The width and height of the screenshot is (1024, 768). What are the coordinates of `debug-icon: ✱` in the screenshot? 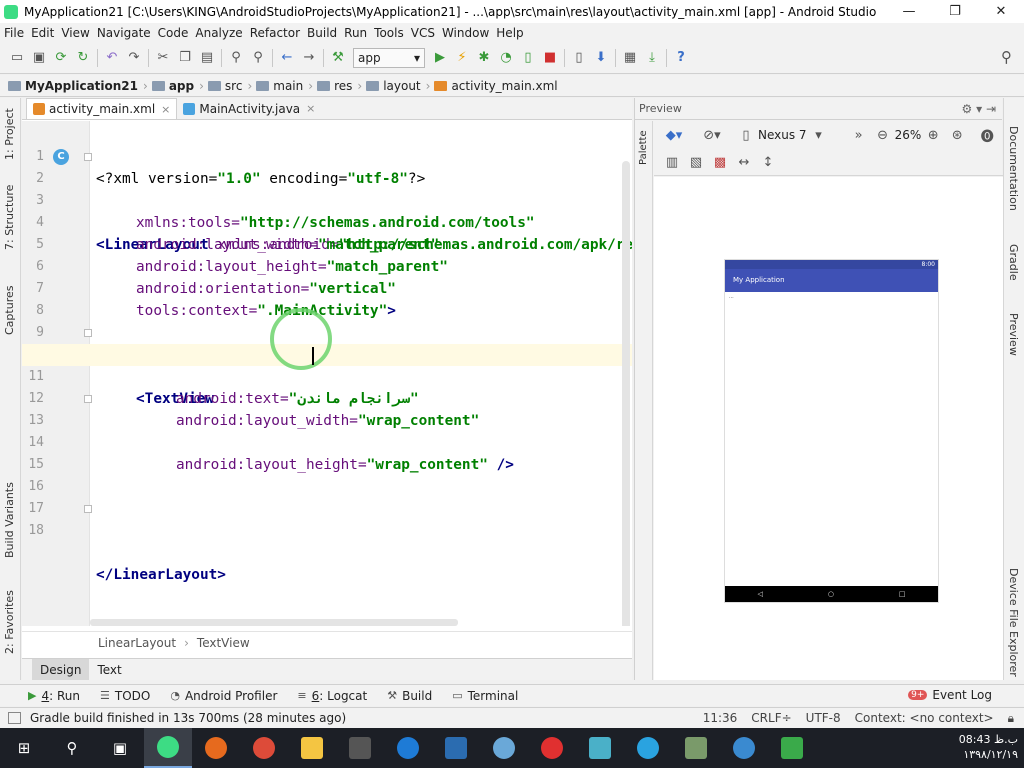 It's located at (484, 58).